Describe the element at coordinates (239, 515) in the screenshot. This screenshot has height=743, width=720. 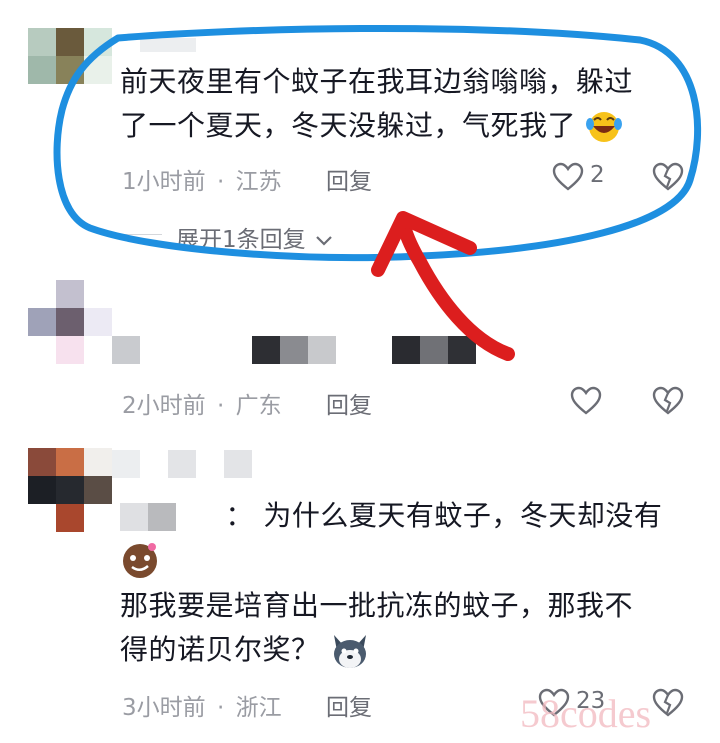
I see `quote-prefix: ：` at that location.